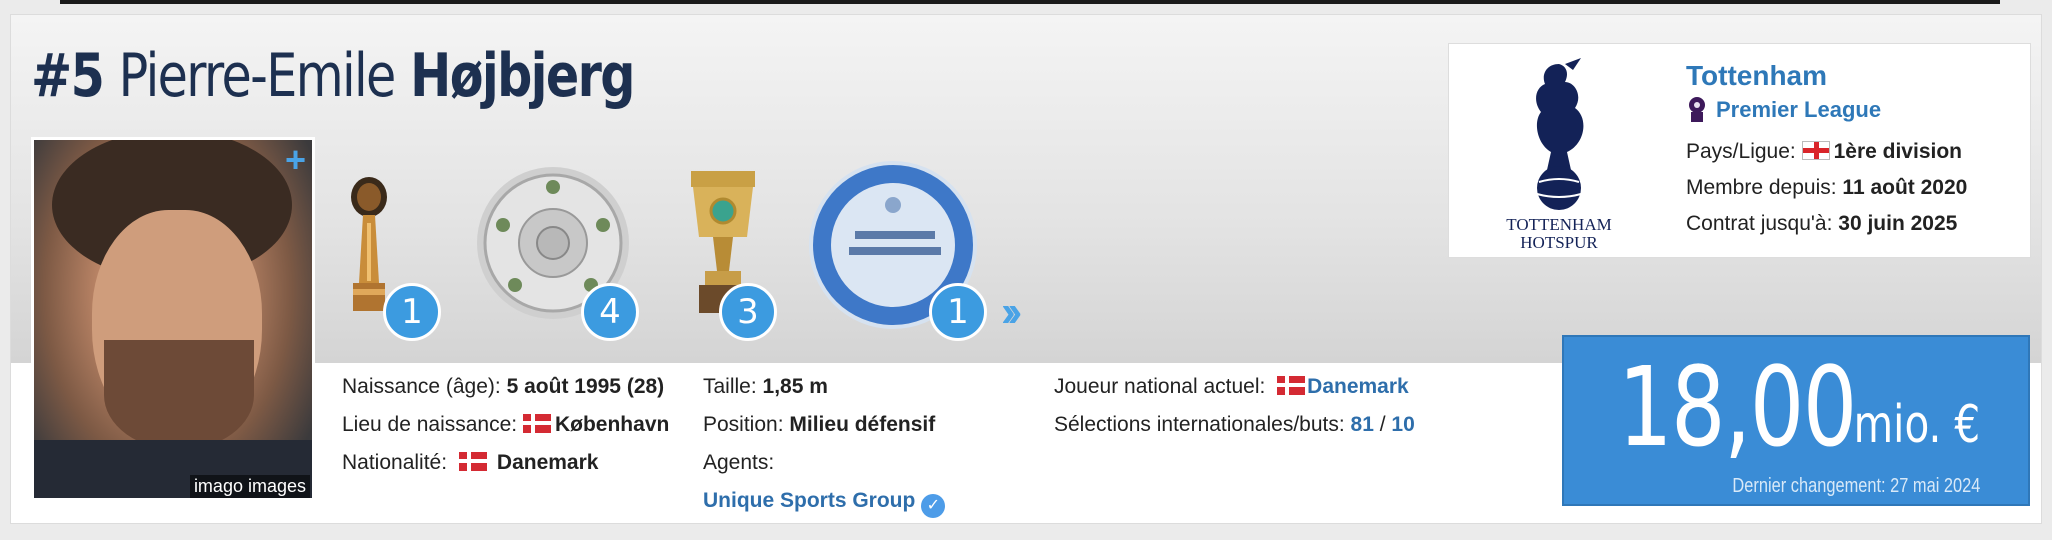 The width and height of the screenshot is (2052, 540). What do you see at coordinates (1358, 386) in the screenshot?
I see `national-team-link: Danemark` at bounding box center [1358, 386].